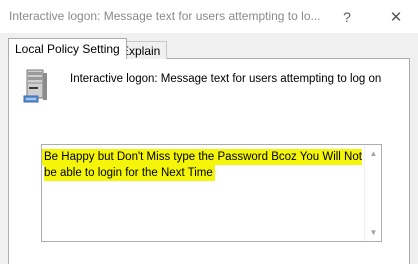 Image resolution: width=418 pixels, height=264 pixels. I want to click on tab-local-policy-setting: Local Policy Setting, so click(67, 48).